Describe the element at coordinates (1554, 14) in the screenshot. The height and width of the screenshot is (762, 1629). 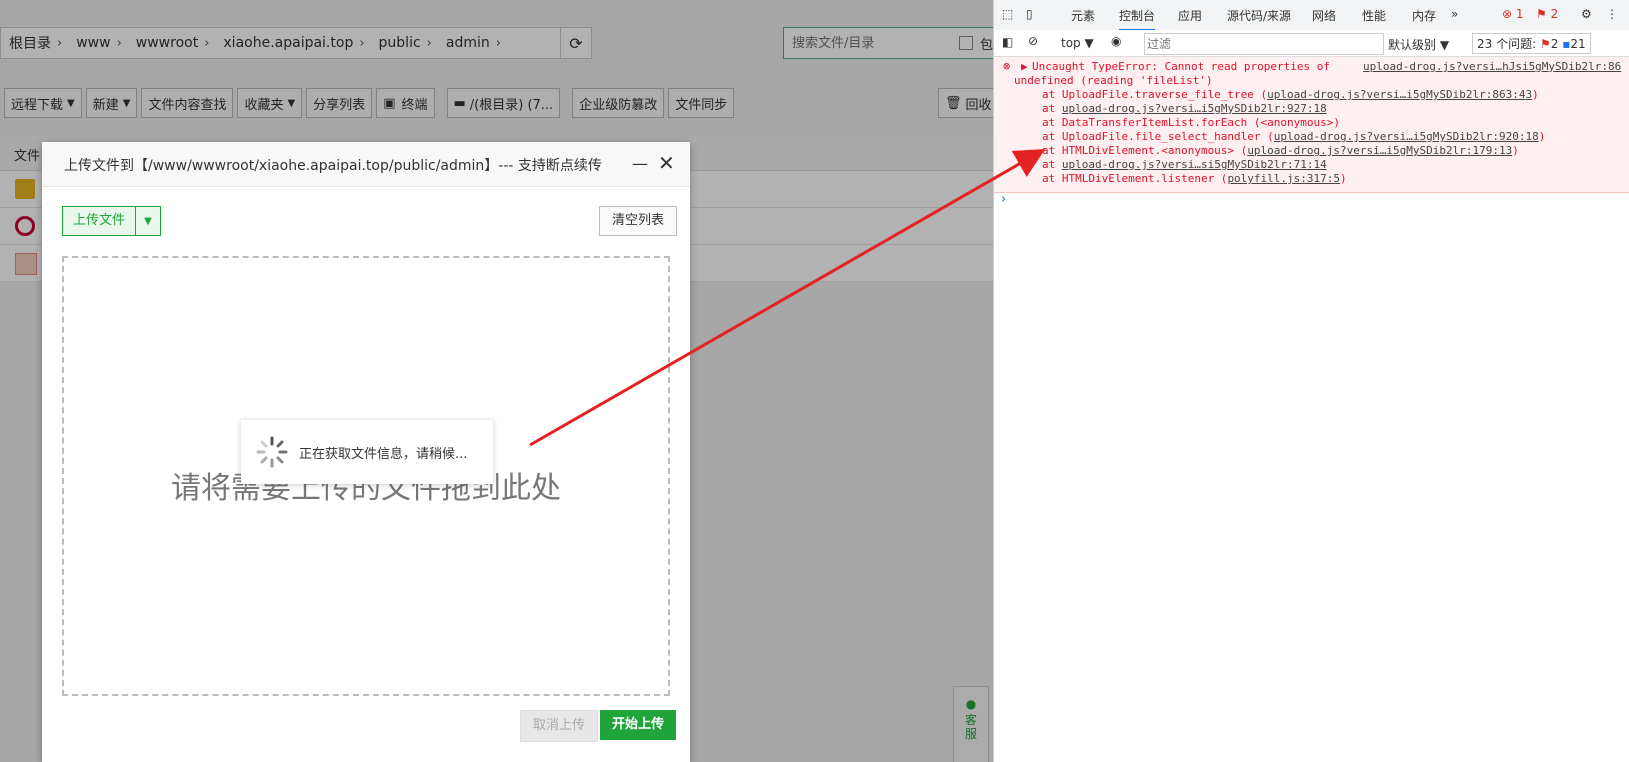
I see `warning-count: 2` at that location.